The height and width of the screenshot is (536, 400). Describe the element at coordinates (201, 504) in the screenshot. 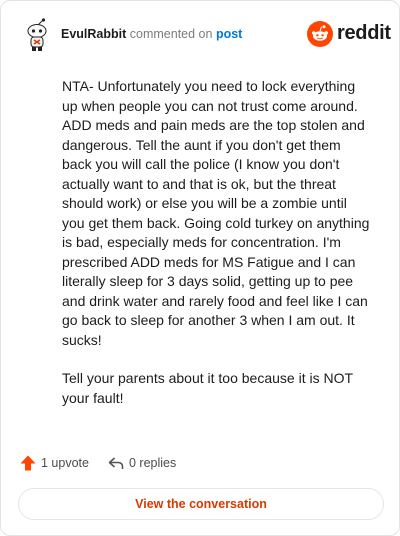

I see `view-conversation-button: View the conversation` at that location.